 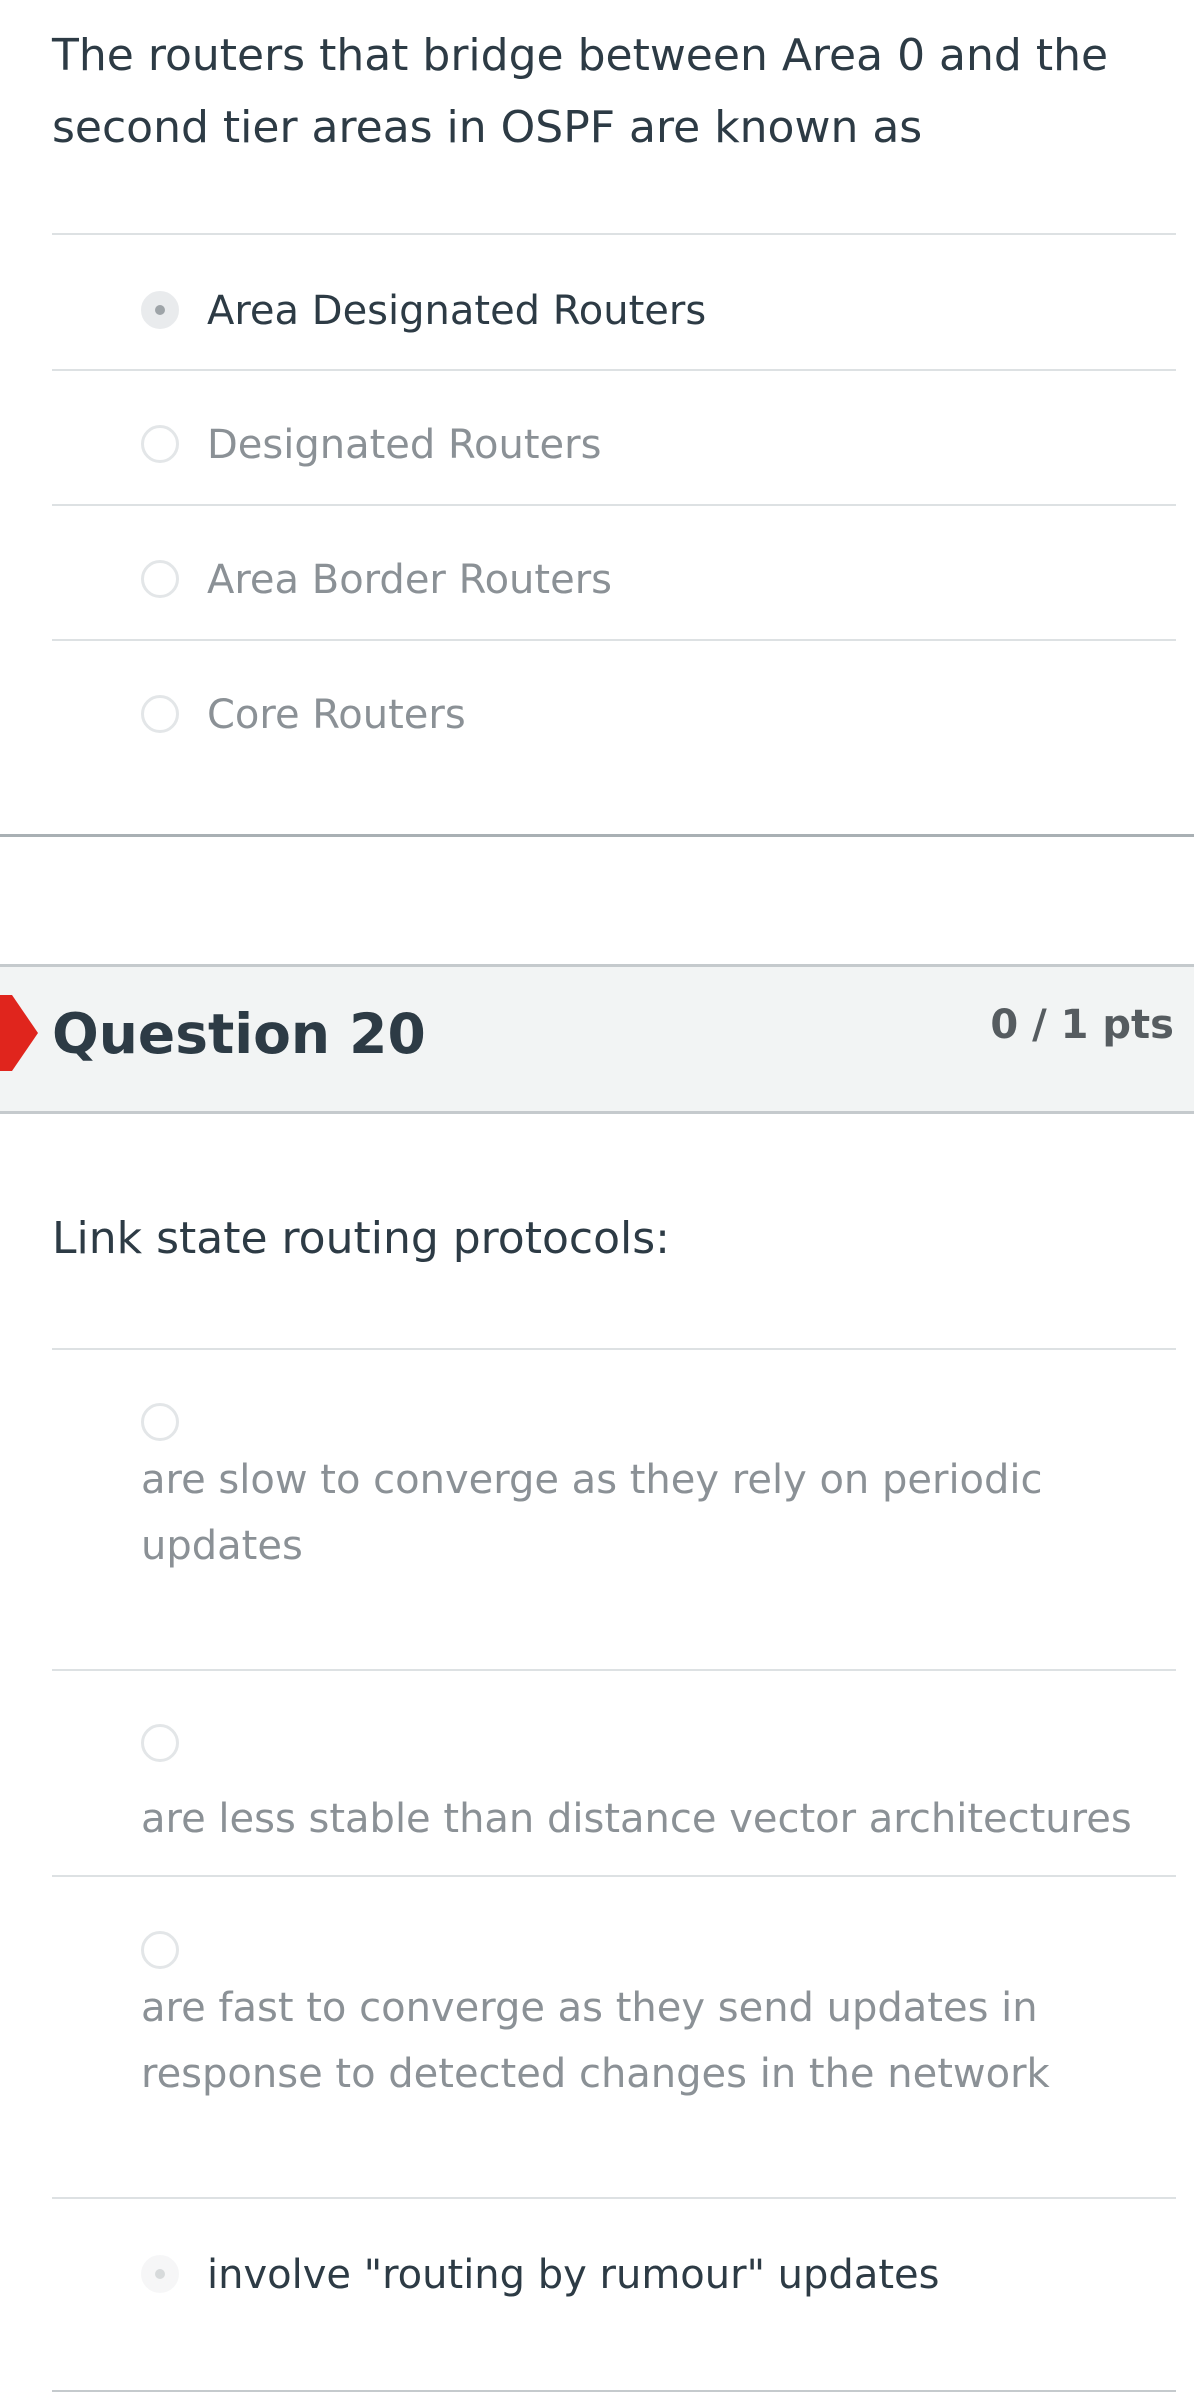 I want to click on answer-radio-fast-to-converge, so click(x=160, y=1950).